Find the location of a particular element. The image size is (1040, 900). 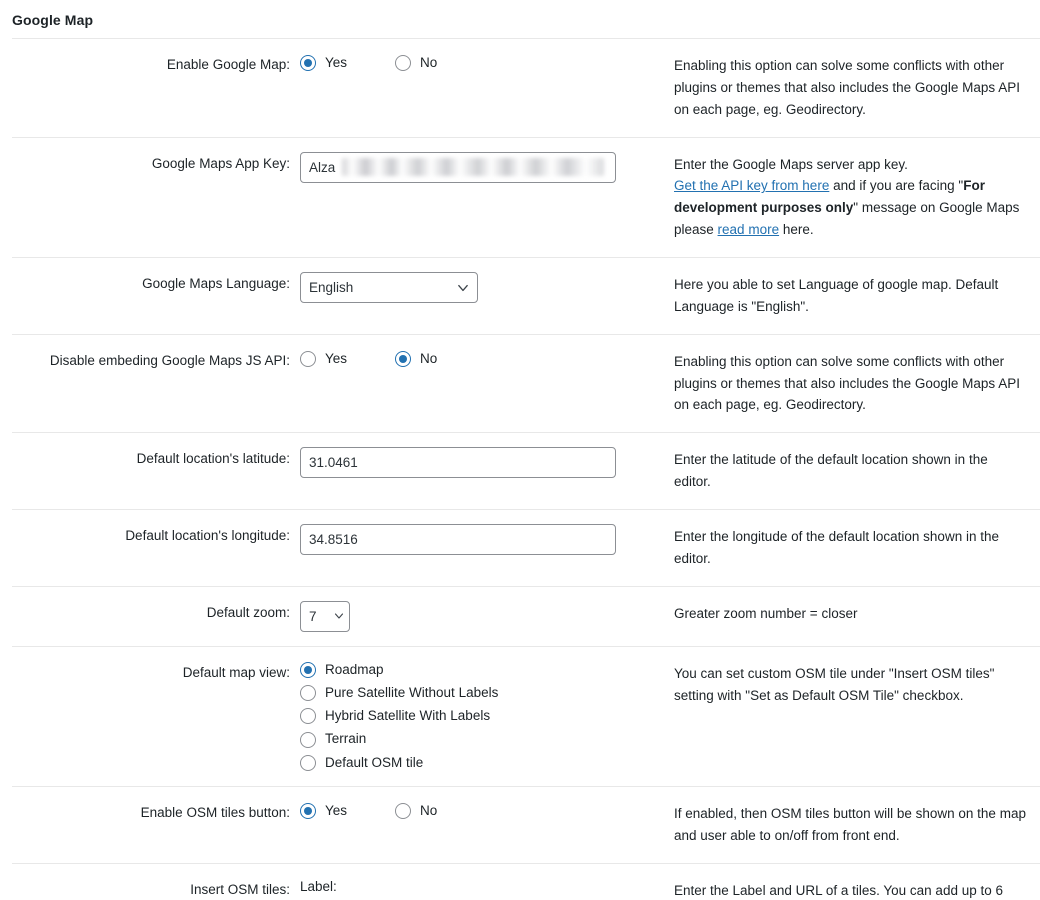

language-select-wrapper: English is located at coordinates (389, 288).